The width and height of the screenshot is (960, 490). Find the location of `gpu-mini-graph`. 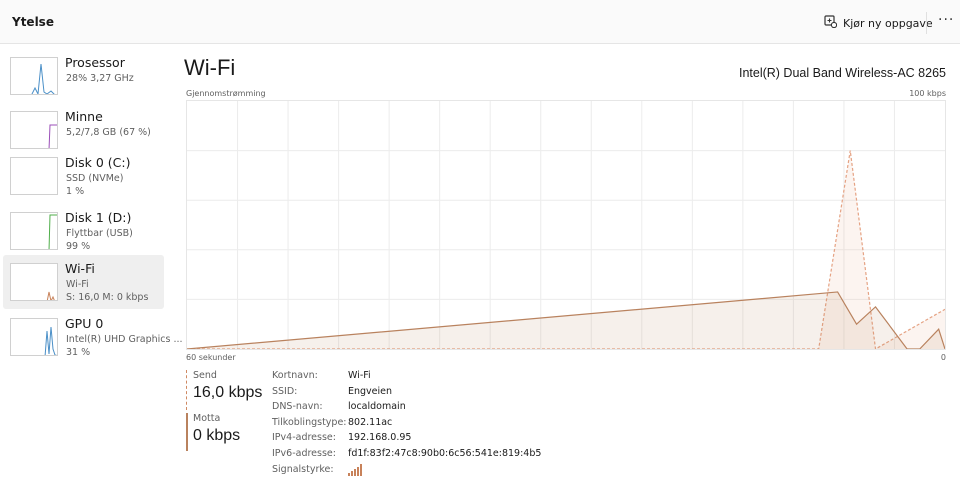

gpu-mini-graph is located at coordinates (34, 337).